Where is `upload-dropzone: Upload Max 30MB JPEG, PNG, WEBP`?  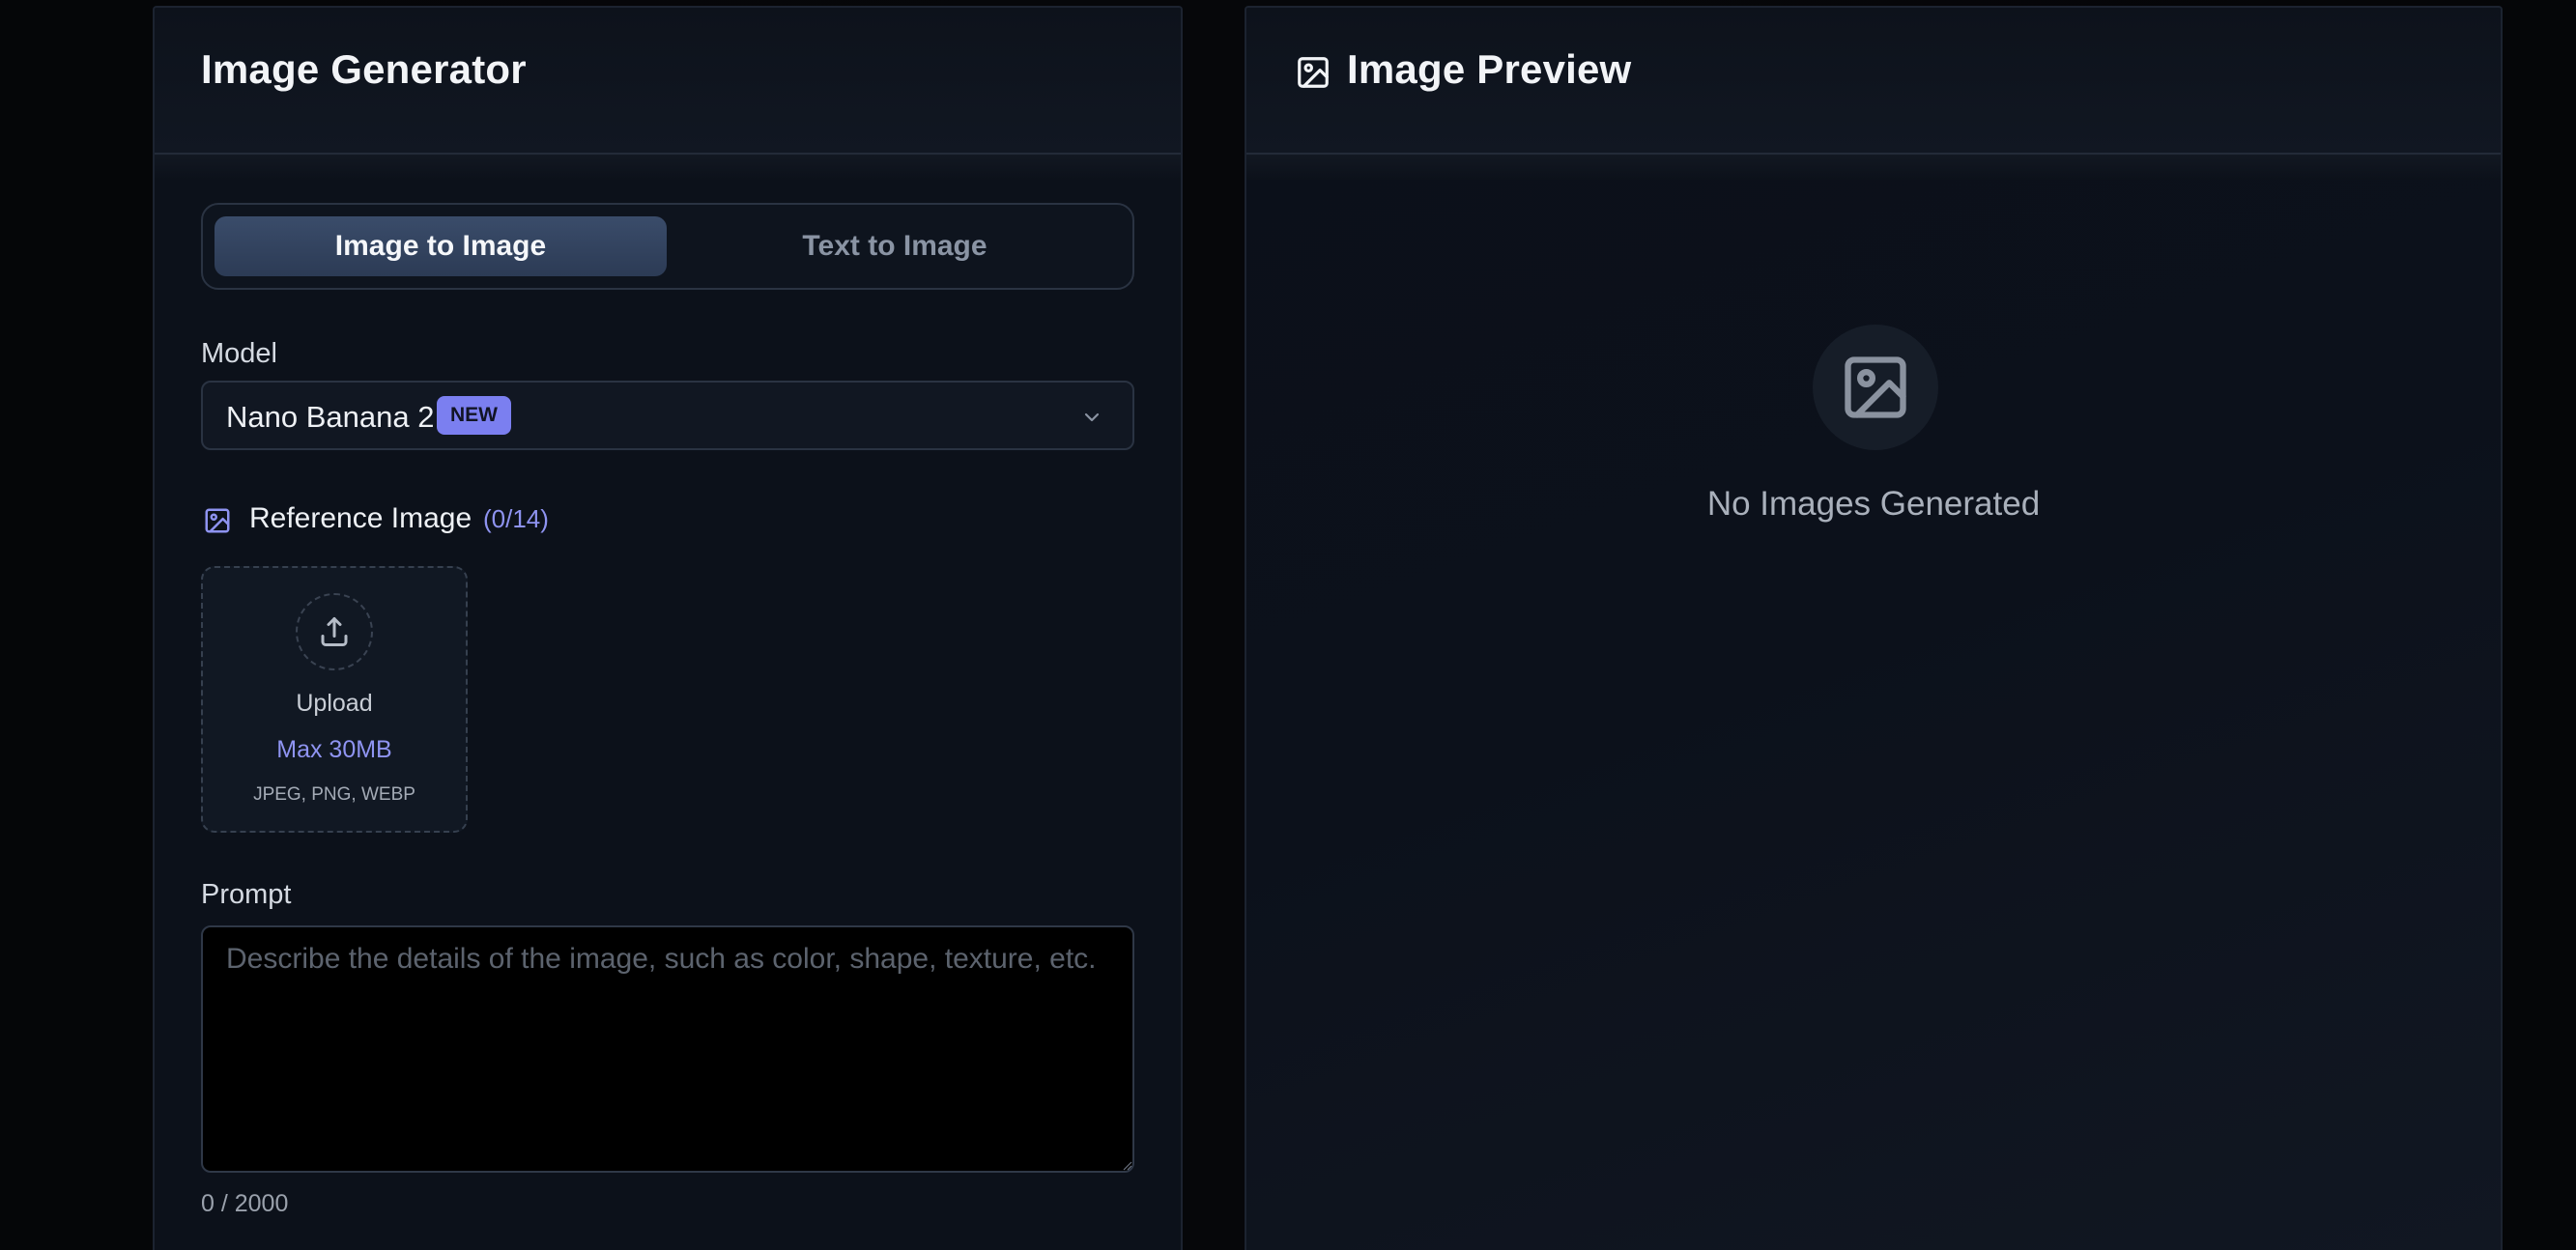
upload-dropzone: Upload Max 30MB JPEG, PNG, WEBP is located at coordinates (335, 699).